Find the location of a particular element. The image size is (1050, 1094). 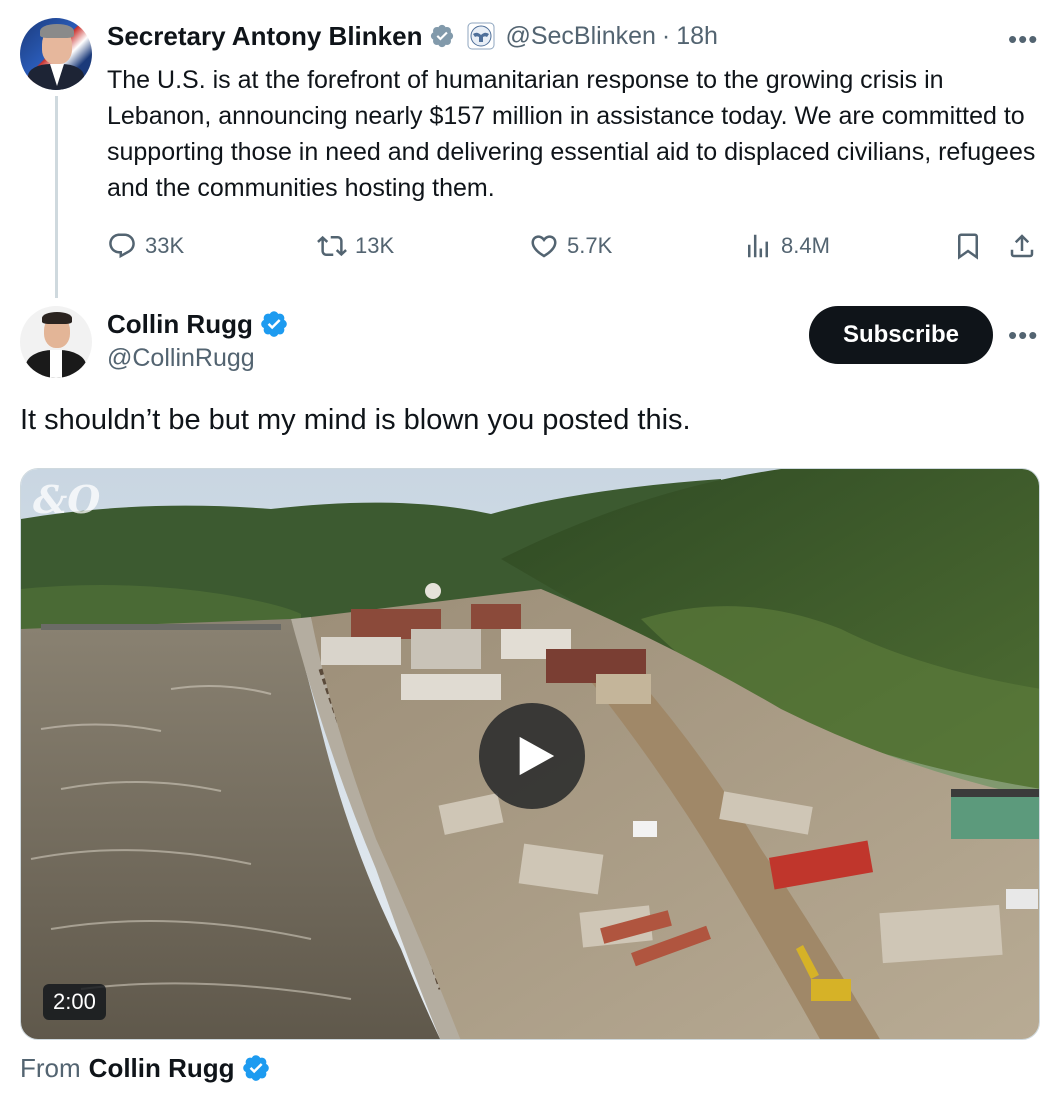

analytics-icon is located at coordinates (758, 246).